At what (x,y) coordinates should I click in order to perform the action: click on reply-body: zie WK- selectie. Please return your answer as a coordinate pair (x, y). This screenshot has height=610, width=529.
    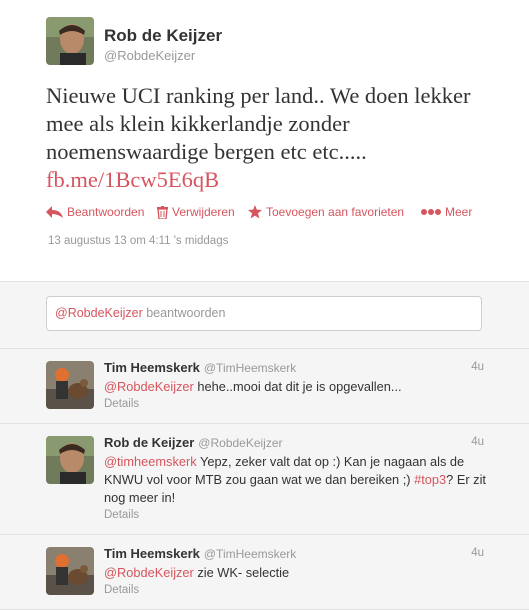
    Looking at the image, I should click on (241, 572).